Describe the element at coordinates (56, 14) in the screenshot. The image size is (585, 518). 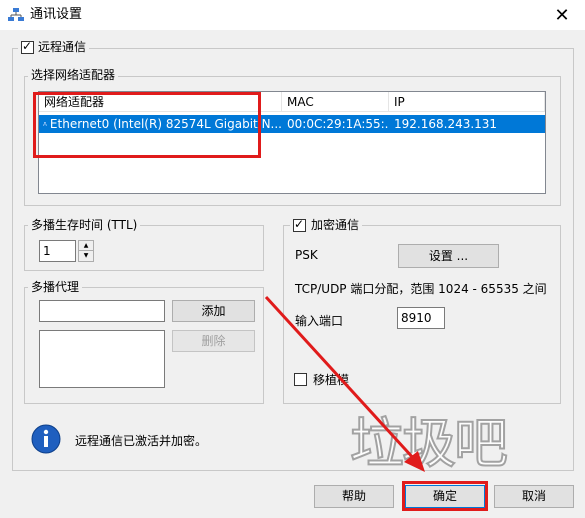
I see `window-title: 通讯设置` at that location.